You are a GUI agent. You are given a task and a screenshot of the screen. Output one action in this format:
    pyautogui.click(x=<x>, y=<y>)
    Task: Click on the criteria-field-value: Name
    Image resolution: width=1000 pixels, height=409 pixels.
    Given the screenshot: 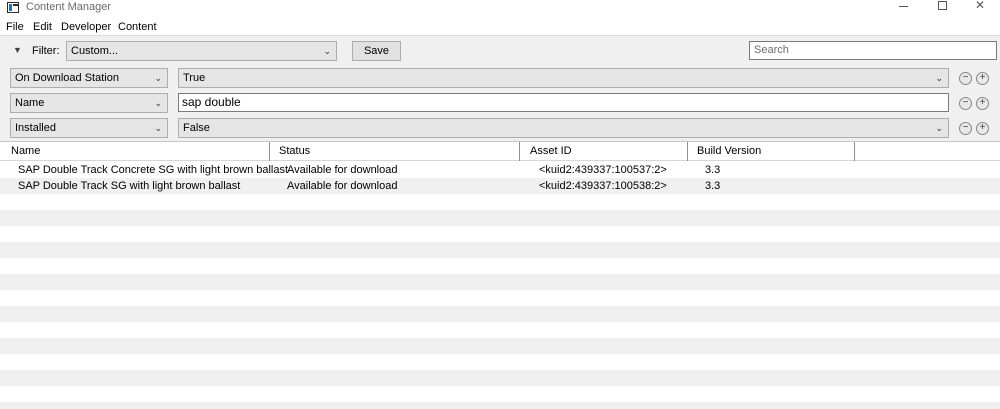 What is the action you would take?
    pyautogui.click(x=30, y=103)
    